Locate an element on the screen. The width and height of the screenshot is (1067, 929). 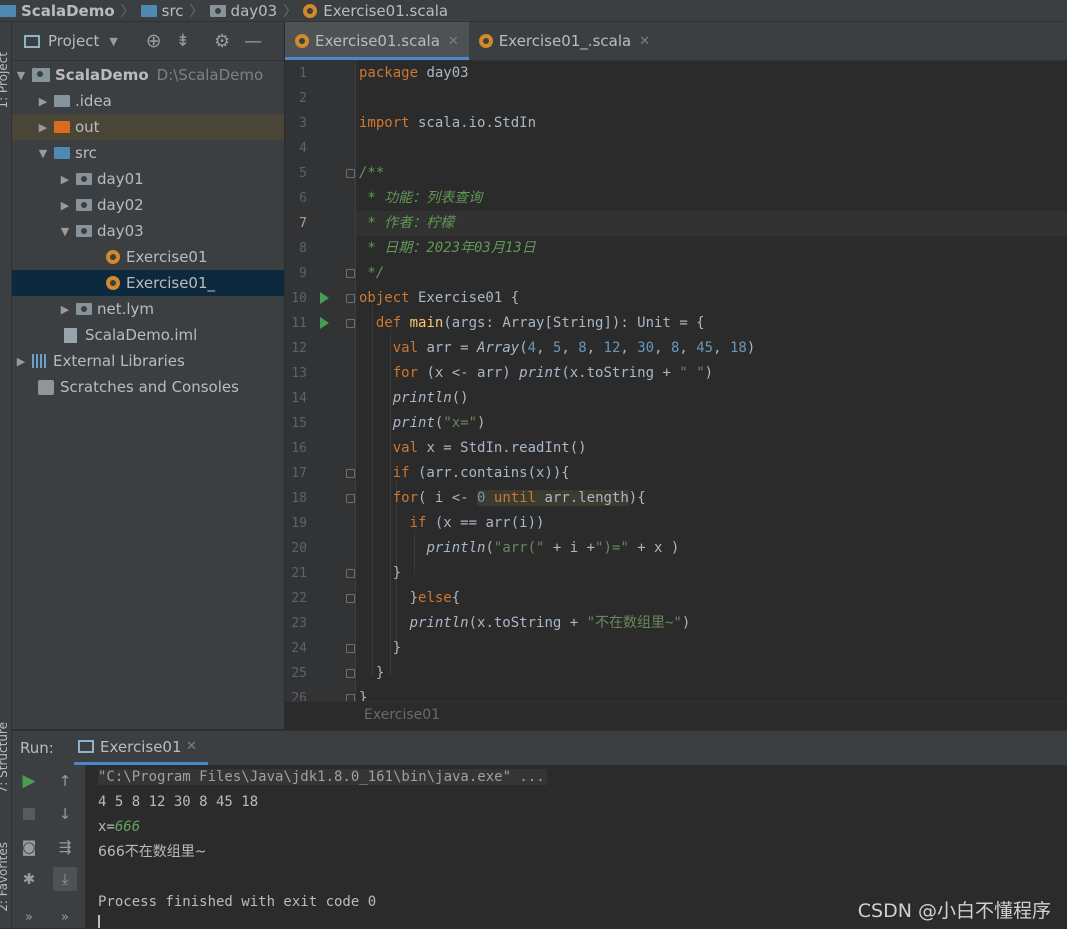
tree-item-external-libraries: ▶ External Libraries is located at coordinates (148, 361).